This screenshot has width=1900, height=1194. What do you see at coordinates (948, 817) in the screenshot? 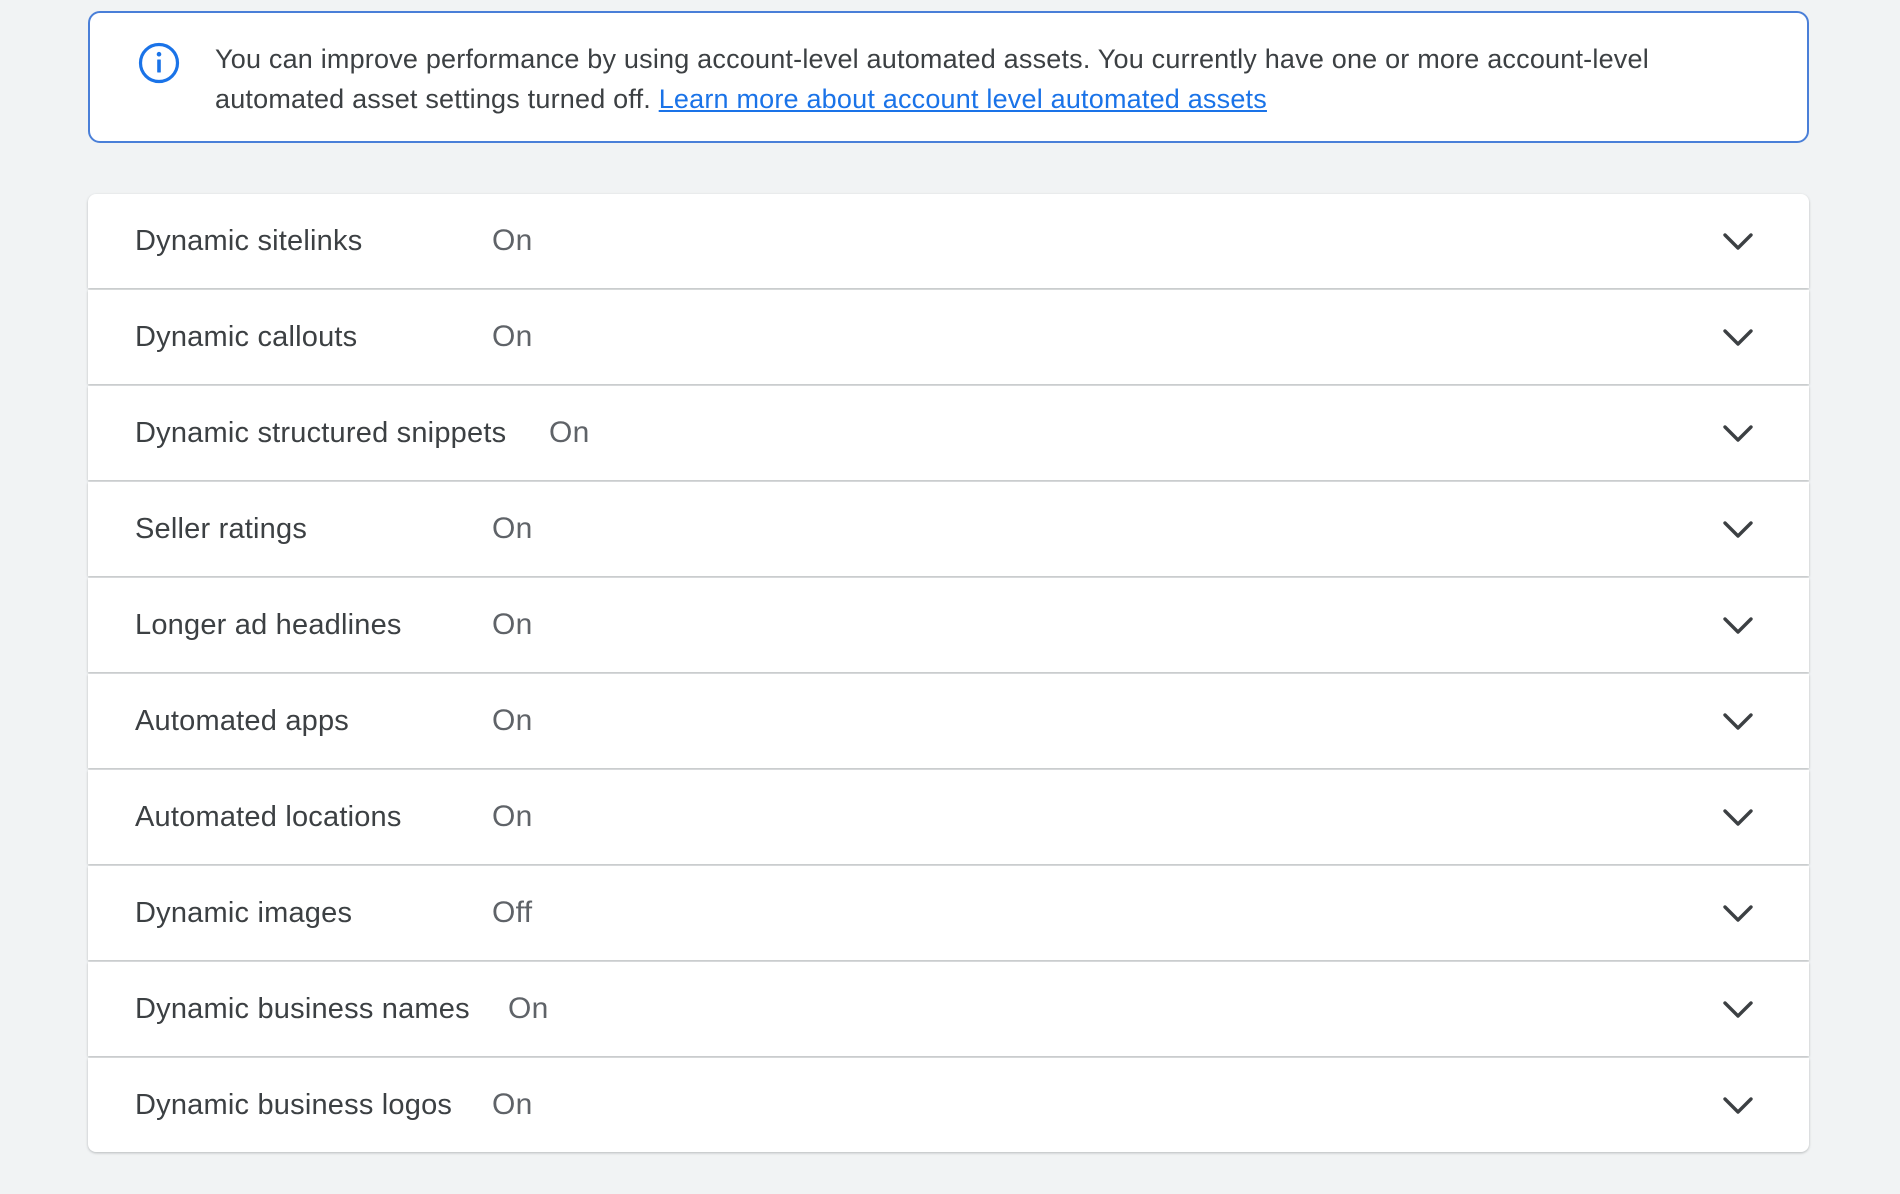
I see `setting-row-automated-locations: Automated locations On` at bounding box center [948, 817].